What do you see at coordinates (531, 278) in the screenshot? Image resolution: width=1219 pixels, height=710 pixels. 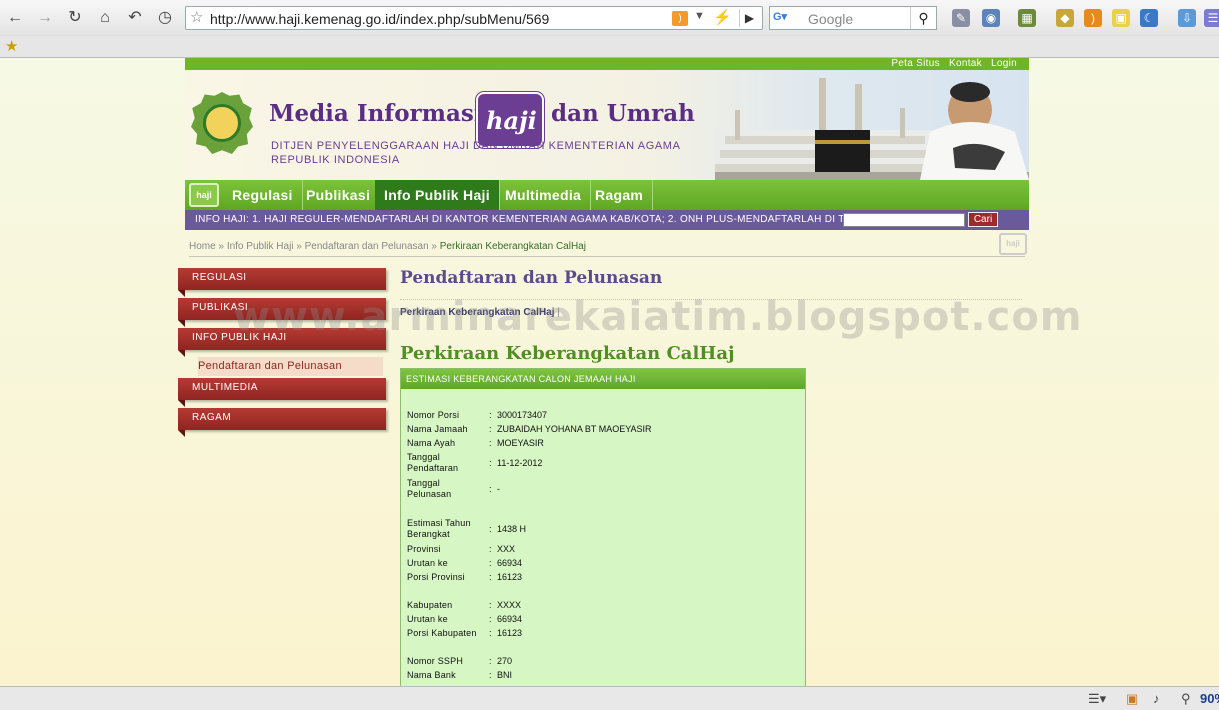 I see `section-heading: Pendaftaran dan Pelunasan` at bounding box center [531, 278].